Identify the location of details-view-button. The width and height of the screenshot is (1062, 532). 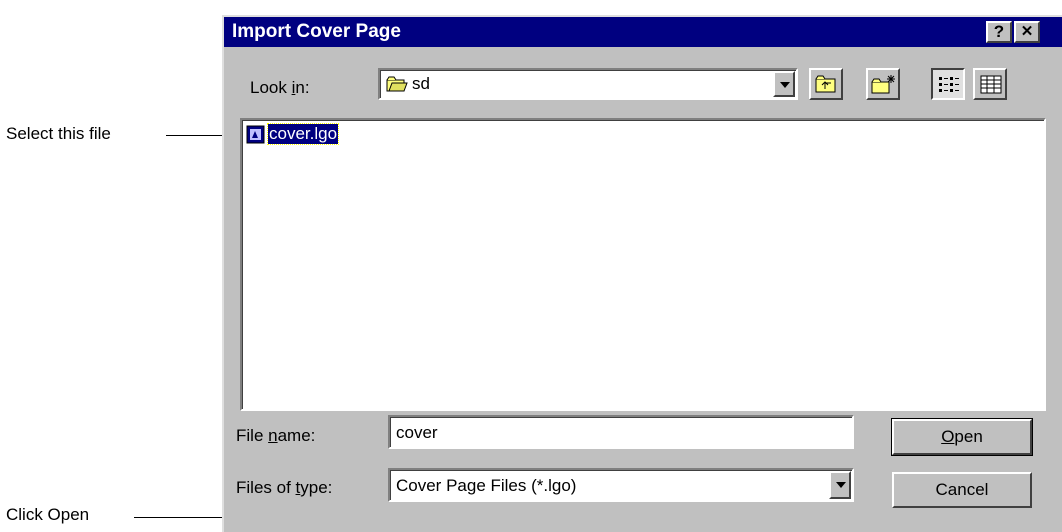
(990, 84).